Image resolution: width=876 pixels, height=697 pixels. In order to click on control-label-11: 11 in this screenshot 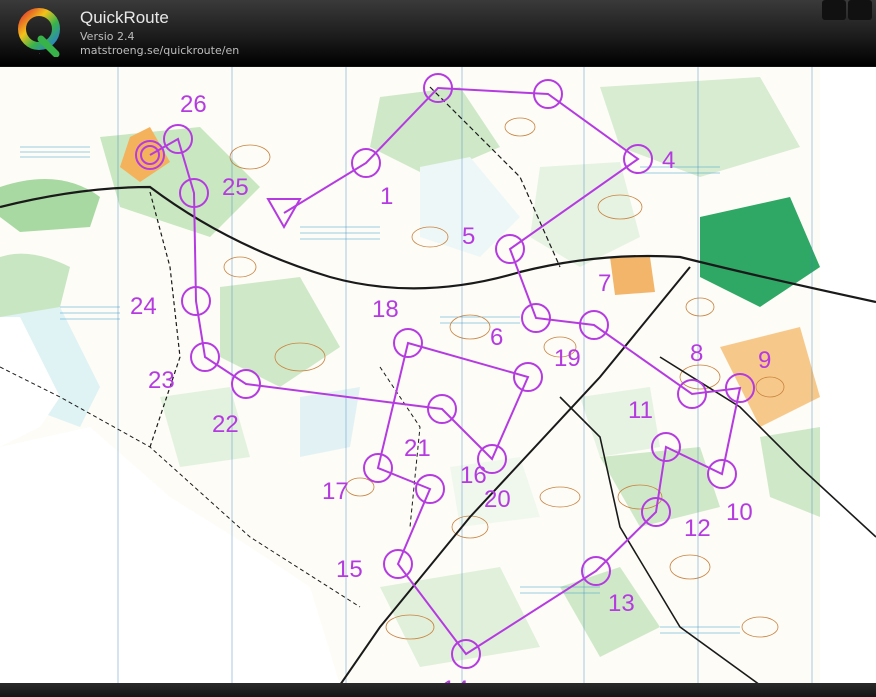, I will do `click(640, 410)`.